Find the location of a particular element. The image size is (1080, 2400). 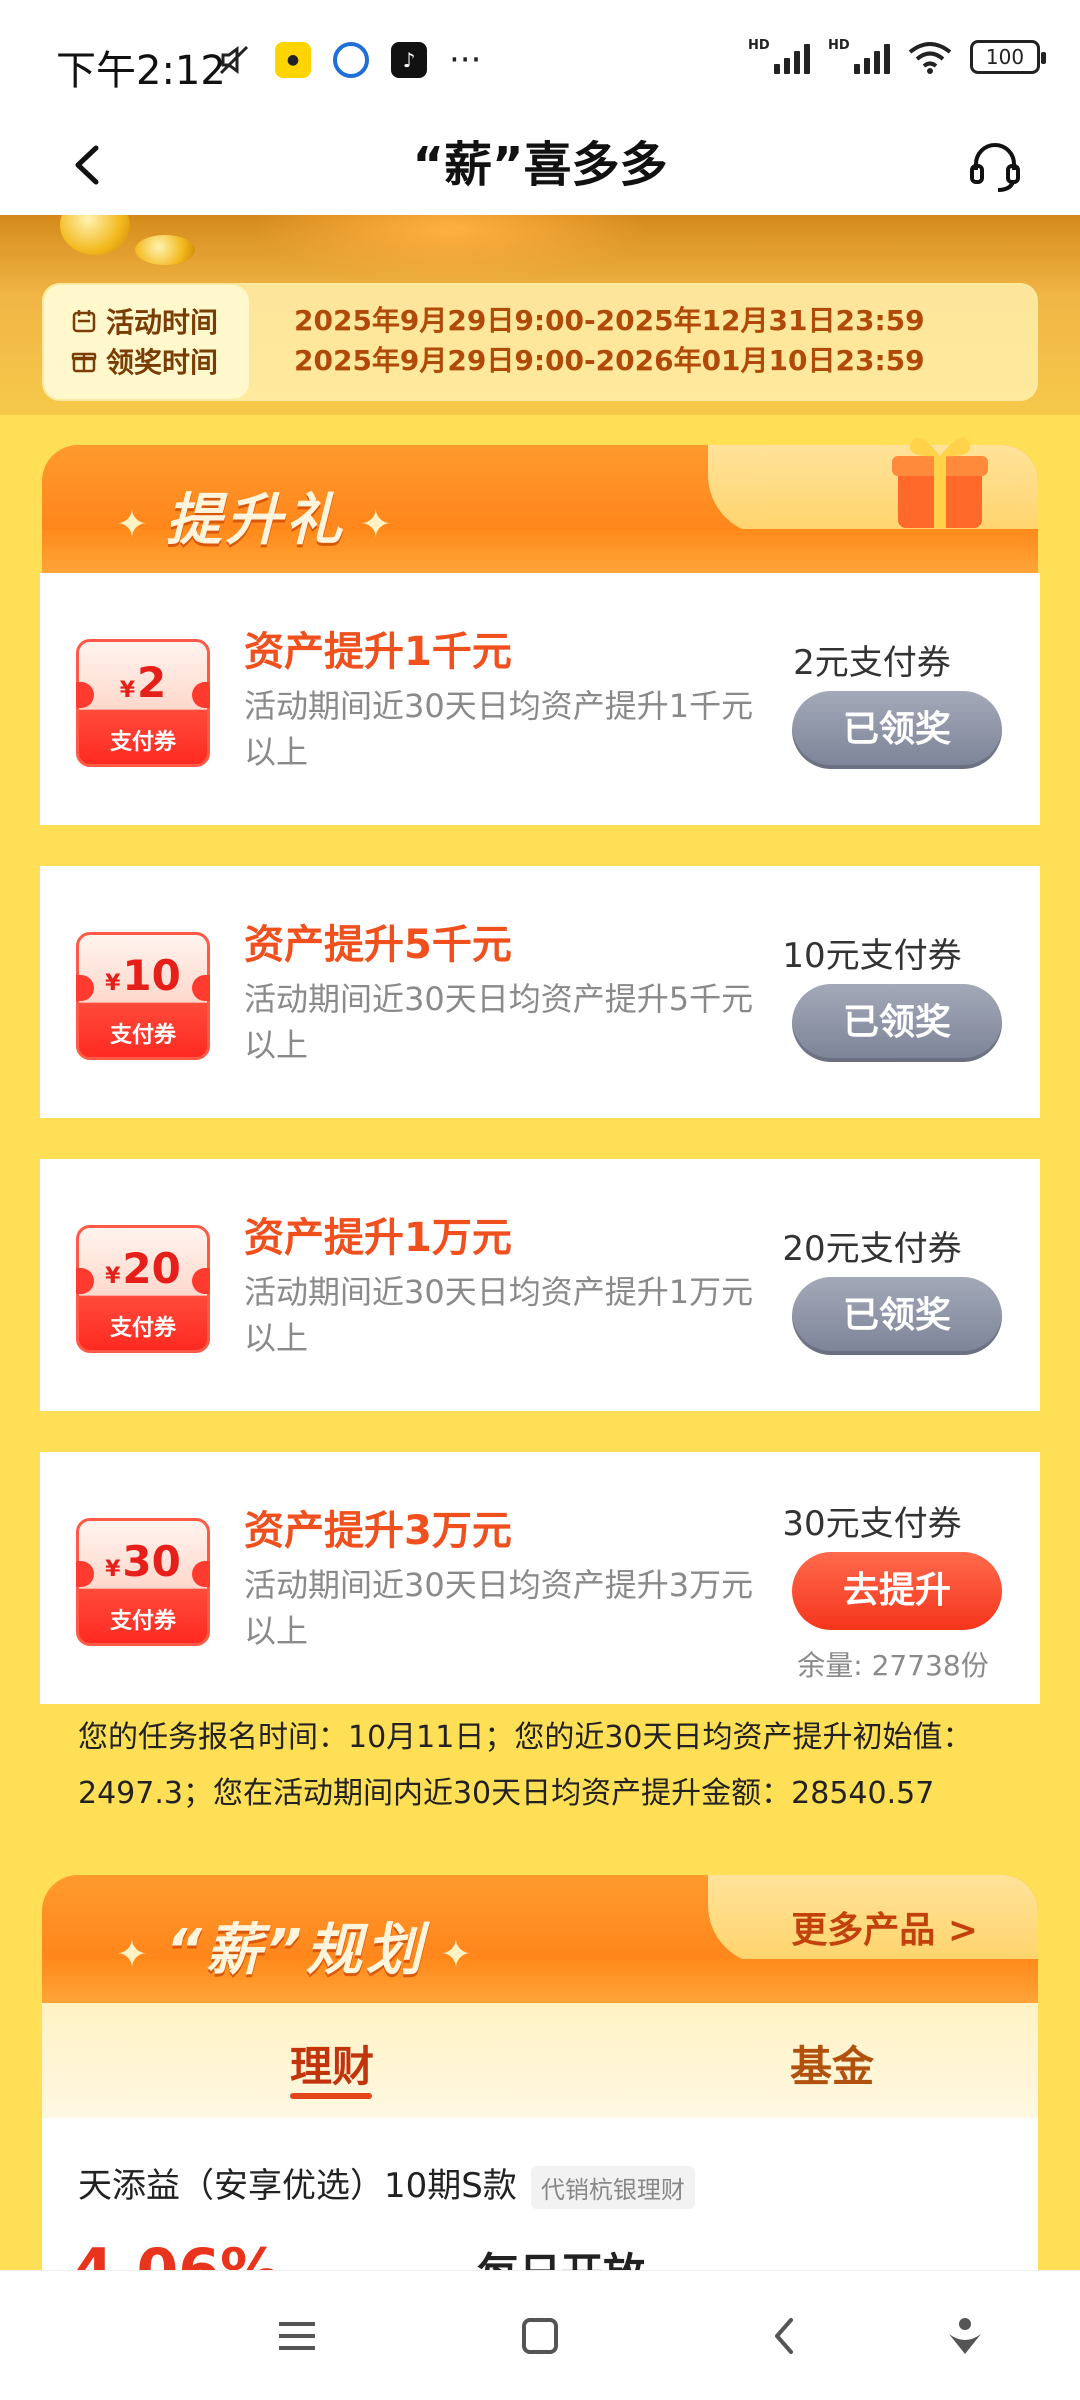

reward-name: 10元支付券 is located at coordinates (872, 956).